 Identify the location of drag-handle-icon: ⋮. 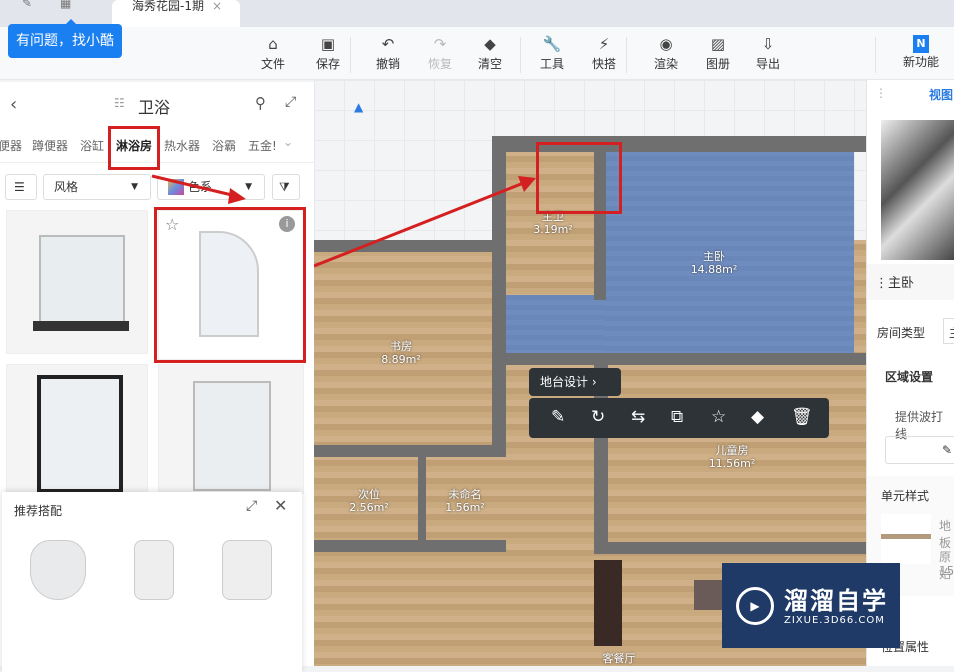
(881, 93).